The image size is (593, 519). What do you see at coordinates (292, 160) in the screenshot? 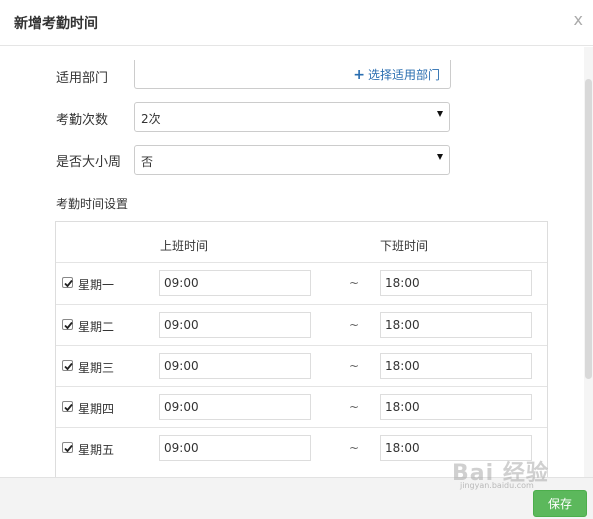
I see `alternate-week-select: 否` at bounding box center [292, 160].